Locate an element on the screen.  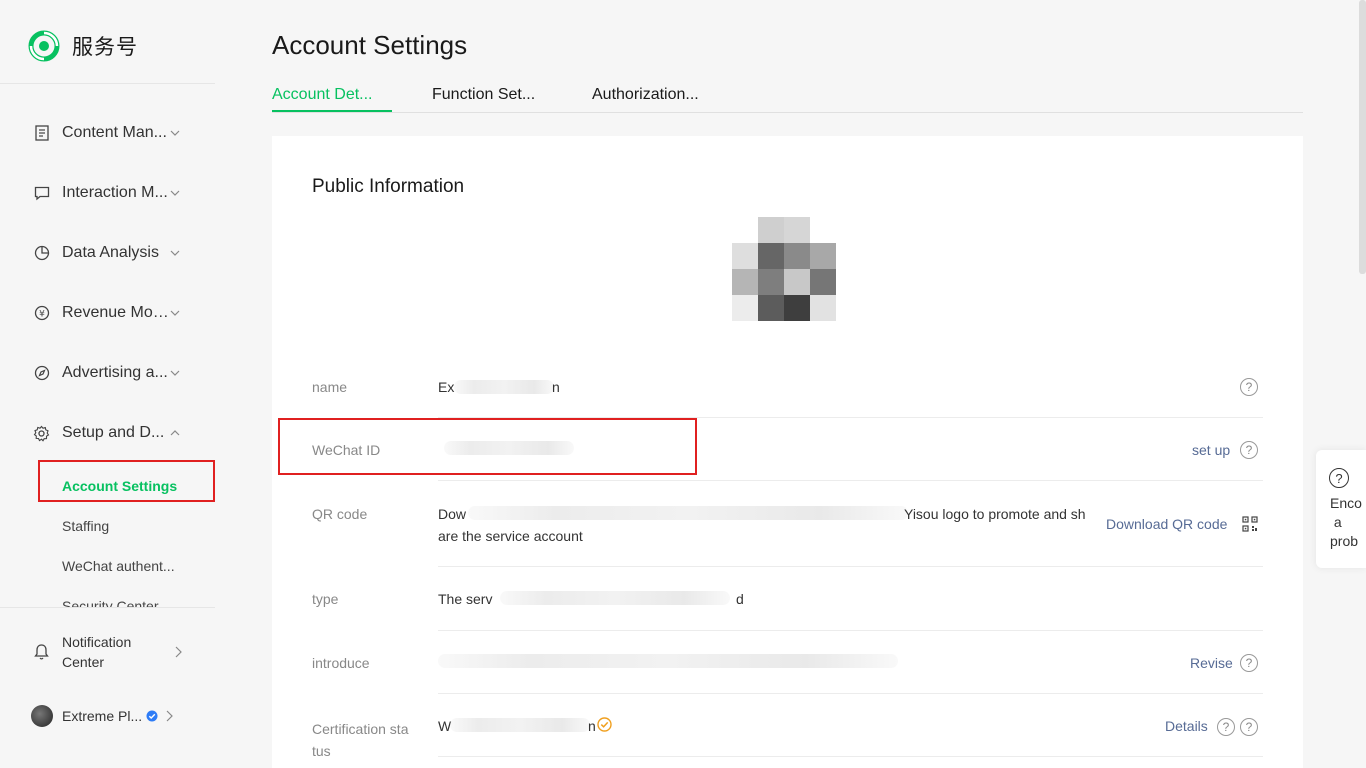
sidebar-item-data-analysis: Data Analysis is located at coordinates (113, 253).